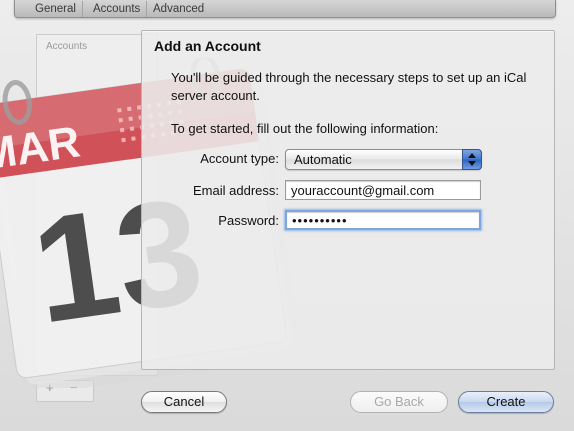 This screenshot has width=574, height=431. Describe the element at coordinates (74, 387) in the screenshot. I see `remove-account-icon: −` at that location.